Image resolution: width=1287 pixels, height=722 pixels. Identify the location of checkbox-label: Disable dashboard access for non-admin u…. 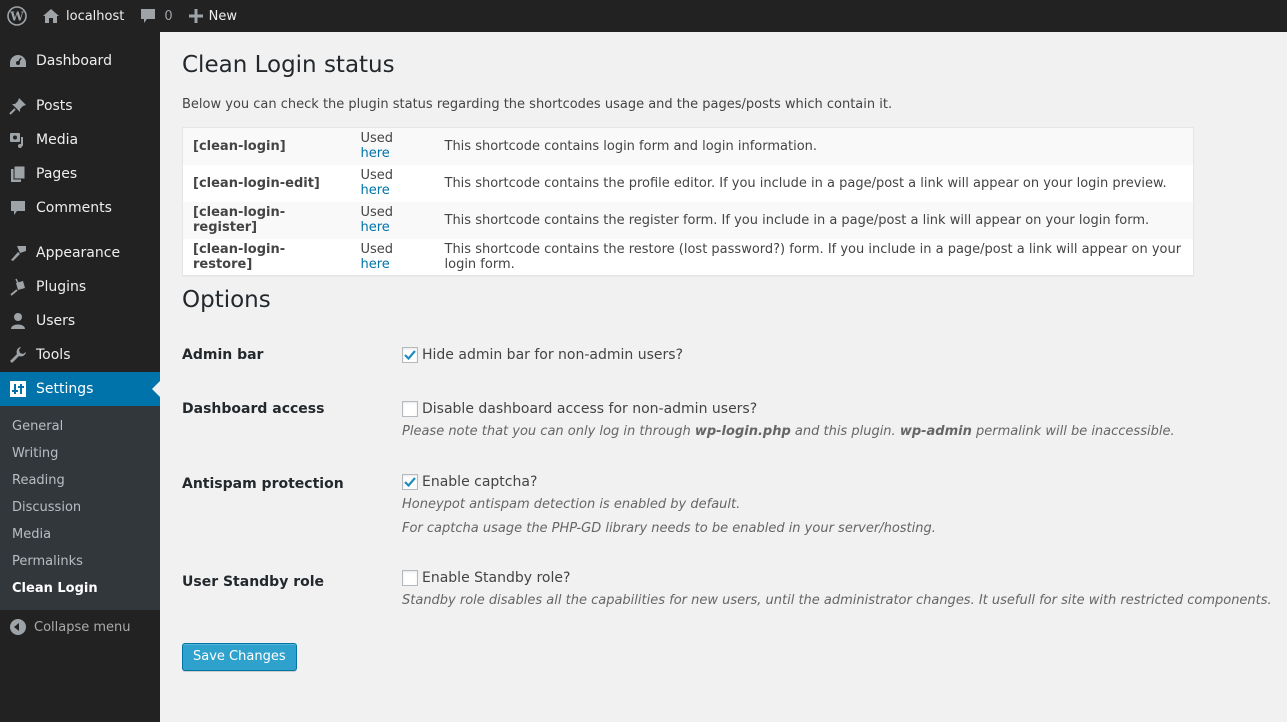
(590, 409).